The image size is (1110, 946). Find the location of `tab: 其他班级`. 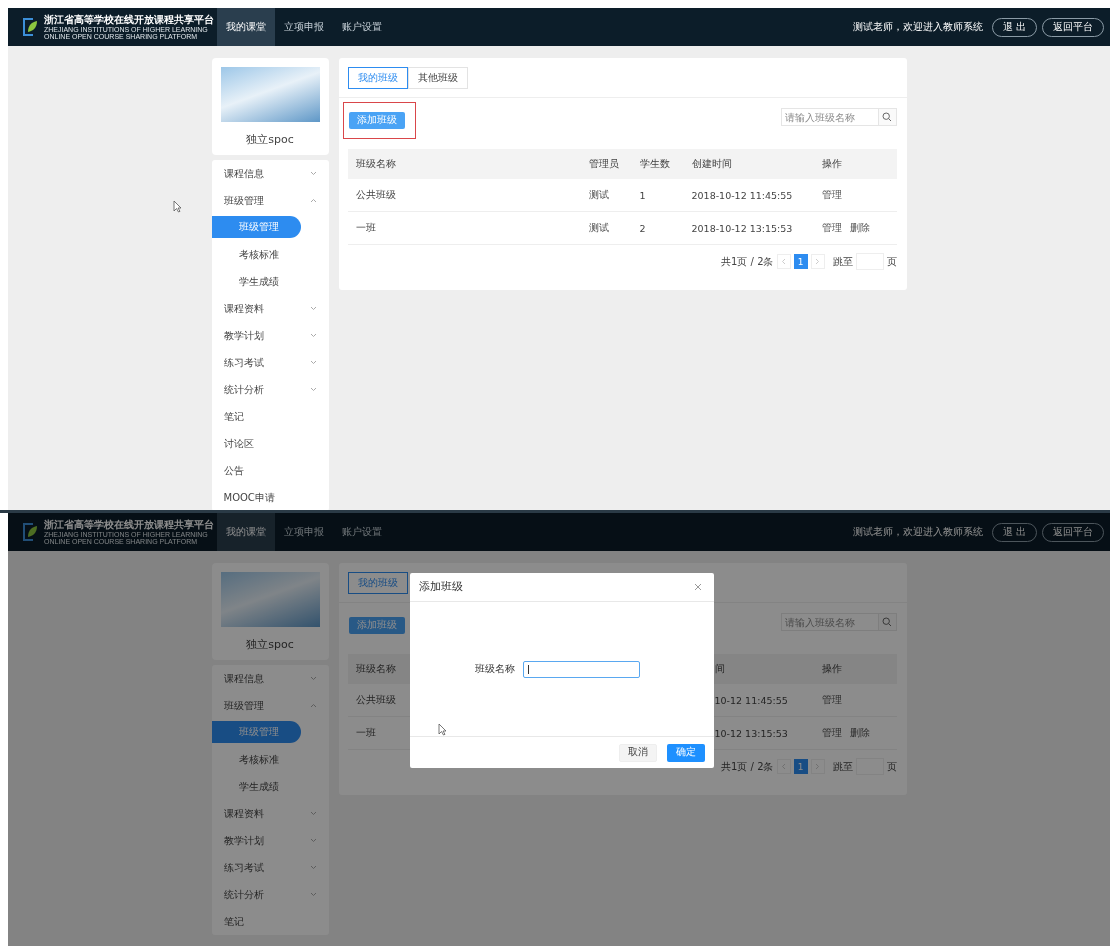

tab: 其他班级 is located at coordinates (437, 77).